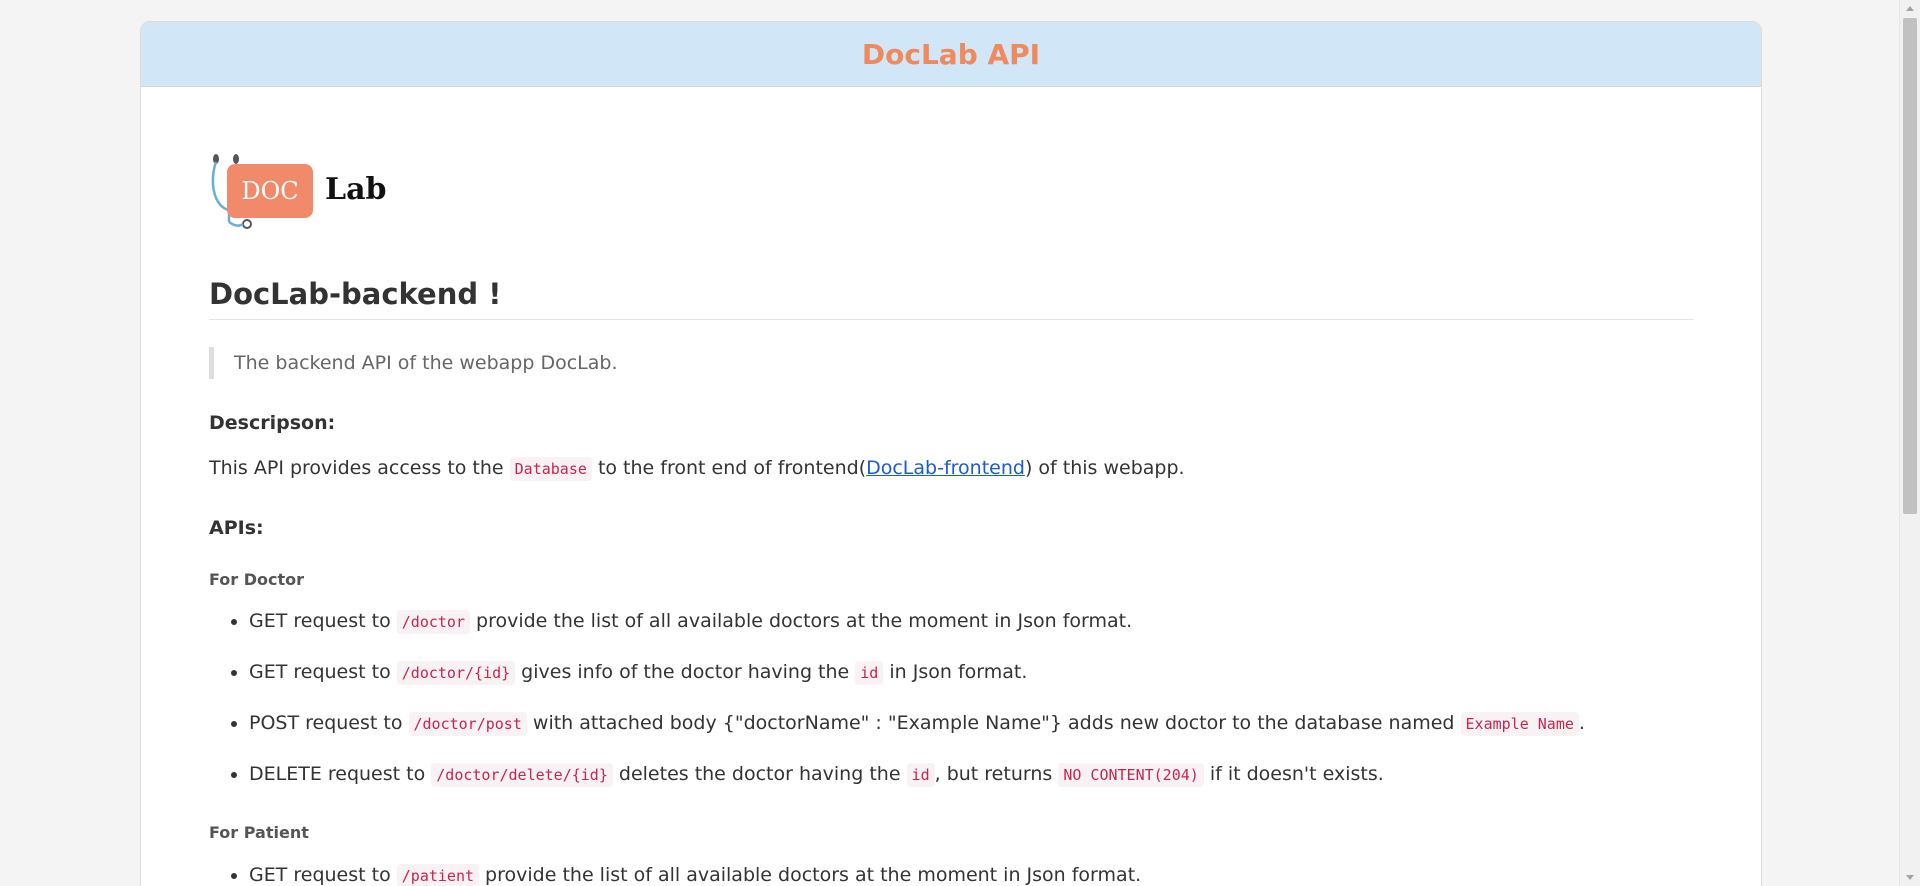 The height and width of the screenshot is (886, 1920). Describe the element at coordinates (359, 468) in the screenshot. I see `description-text: This API provides access to the` at that location.